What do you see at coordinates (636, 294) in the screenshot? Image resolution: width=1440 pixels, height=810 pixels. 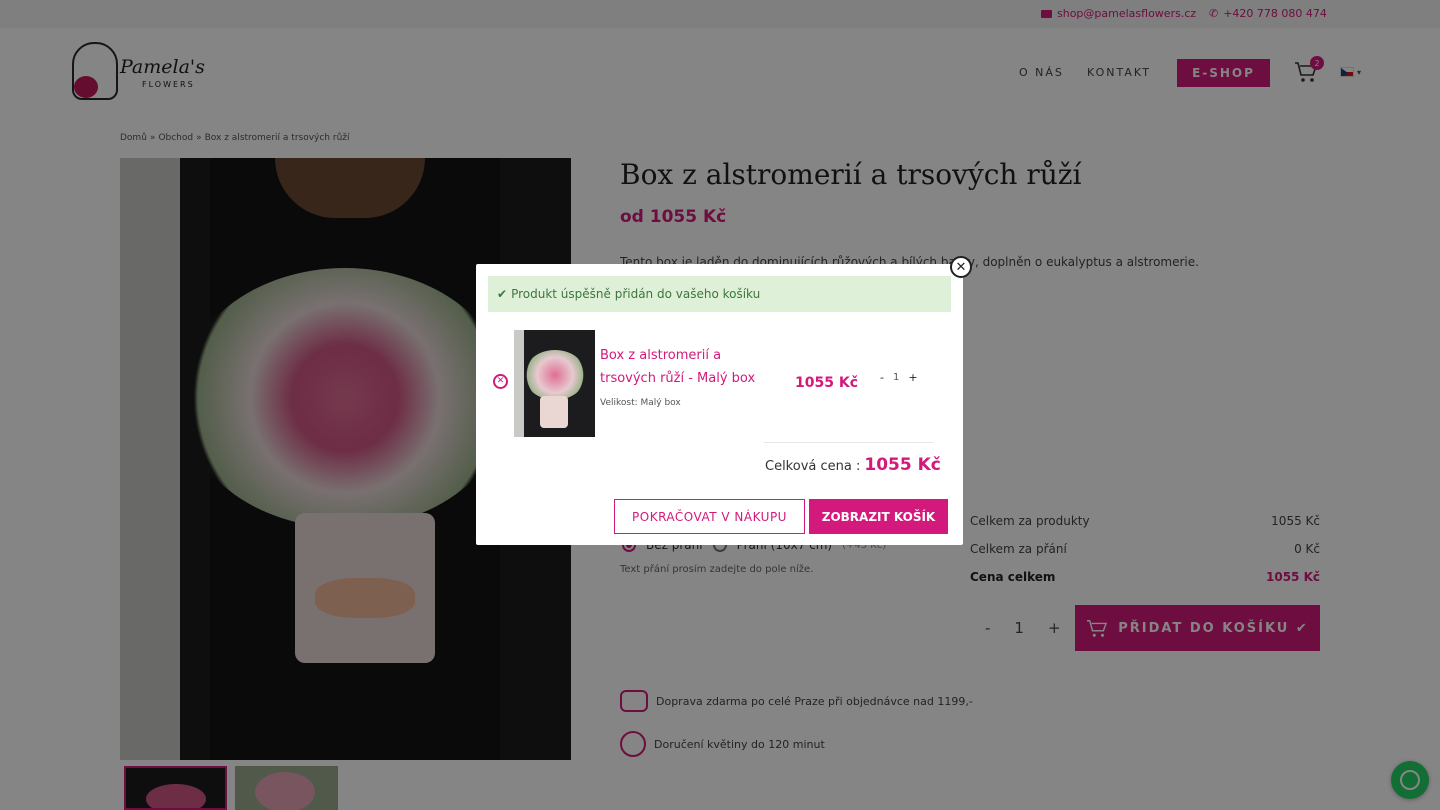 I see `success-message: Produkt úspěšně přidán do vašeho košíku` at bounding box center [636, 294].